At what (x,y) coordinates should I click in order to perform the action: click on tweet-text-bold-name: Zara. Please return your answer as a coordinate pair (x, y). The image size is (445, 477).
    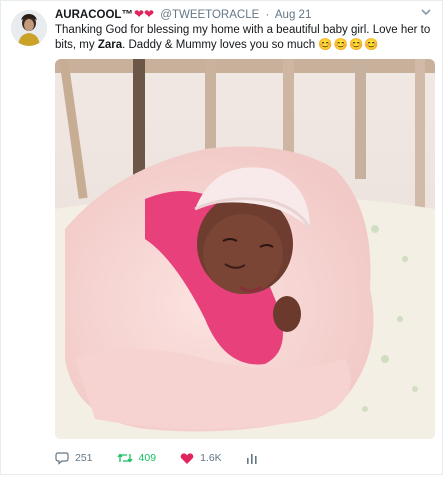
    Looking at the image, I should click on (110, 44).